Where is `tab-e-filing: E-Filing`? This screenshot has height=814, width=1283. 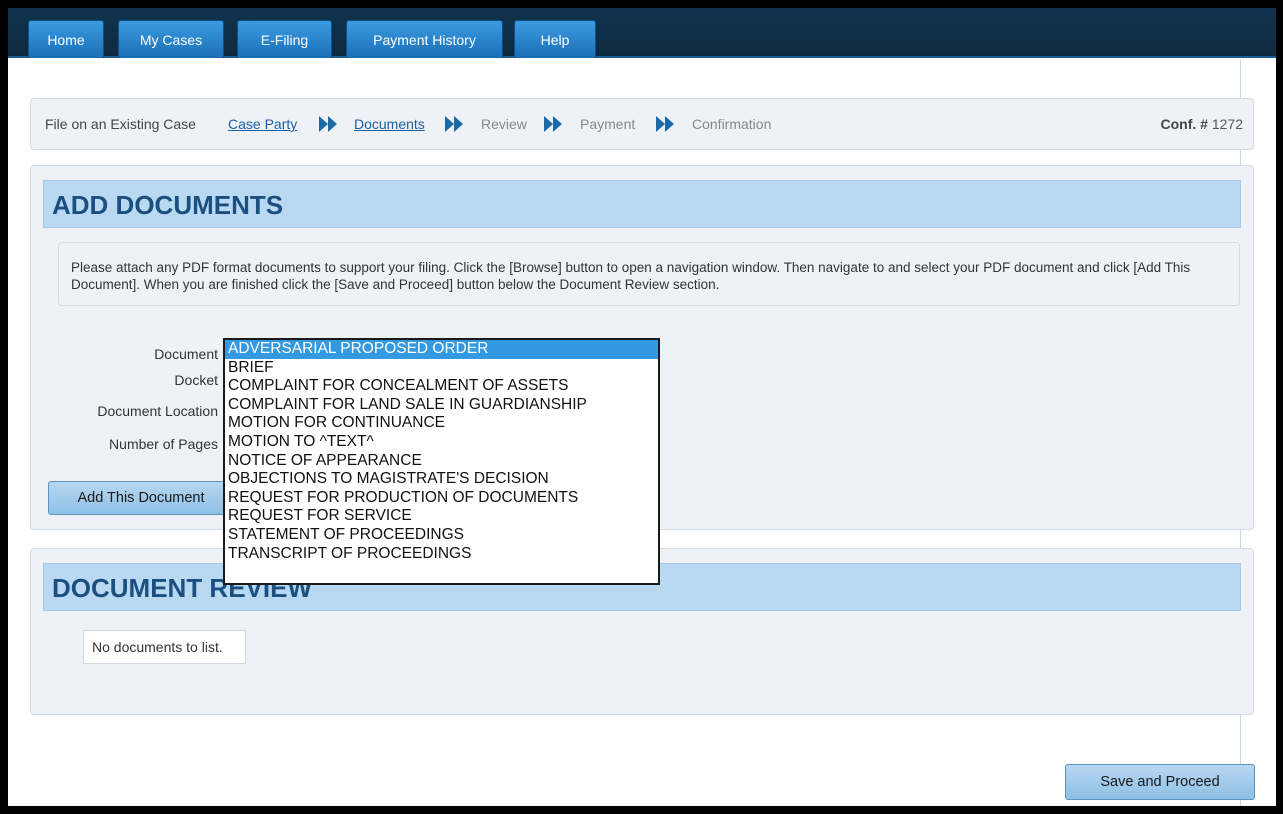 tab-e-filing: E-Filing is located at coordinates (284, 39).